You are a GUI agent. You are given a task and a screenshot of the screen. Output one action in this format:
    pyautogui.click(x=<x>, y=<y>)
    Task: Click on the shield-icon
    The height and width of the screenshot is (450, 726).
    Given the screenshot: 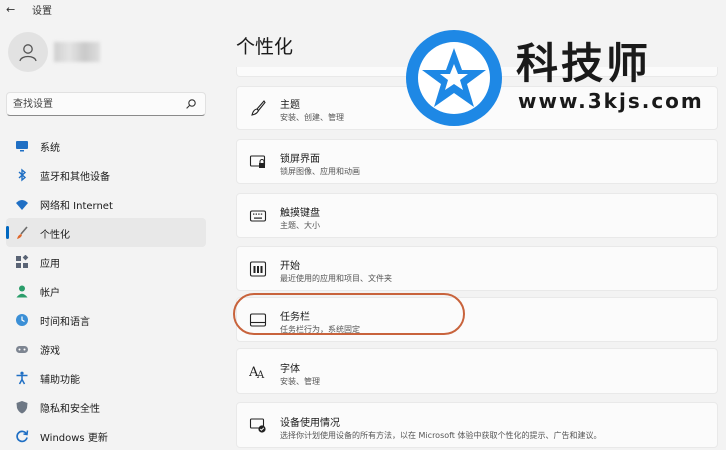 What is the action you would take?
    pyautogui.click(x=22, y=407)
    